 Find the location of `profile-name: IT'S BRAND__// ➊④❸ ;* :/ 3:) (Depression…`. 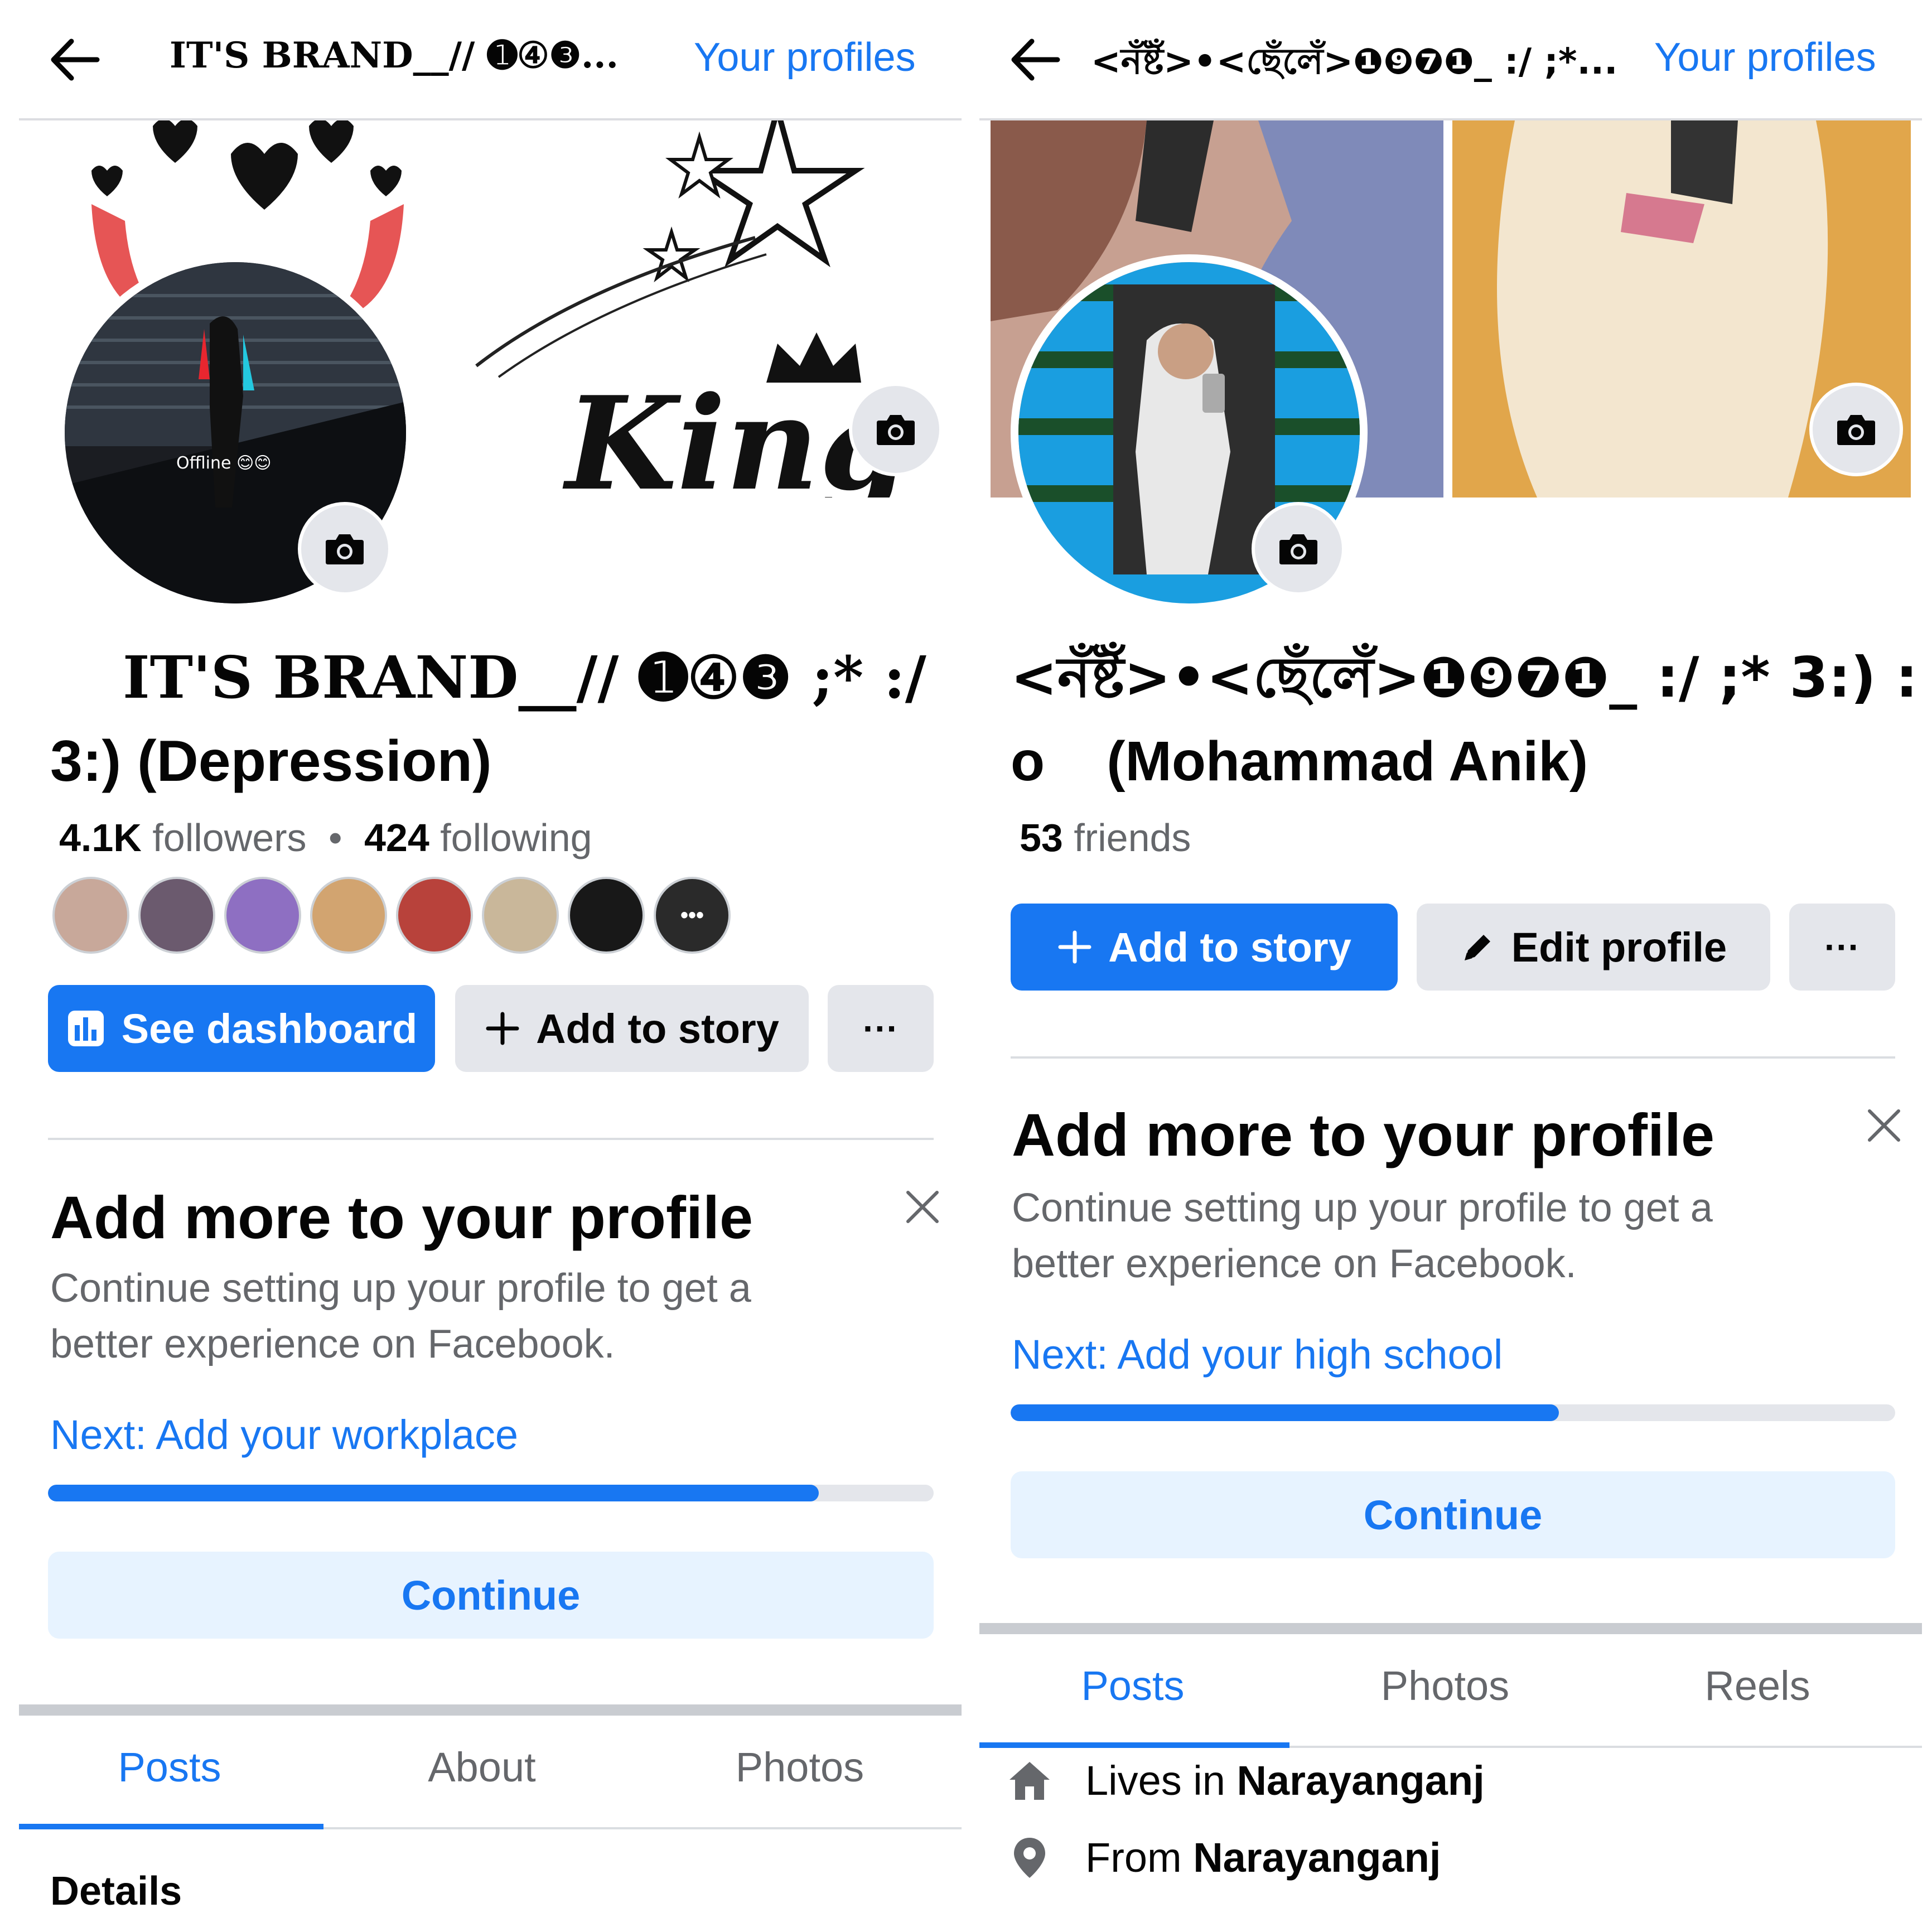

profile-name: IT'S BRAND__// ➊④❸ ;* :/ 3:) (Depression… is located at coordinates (496, 719).